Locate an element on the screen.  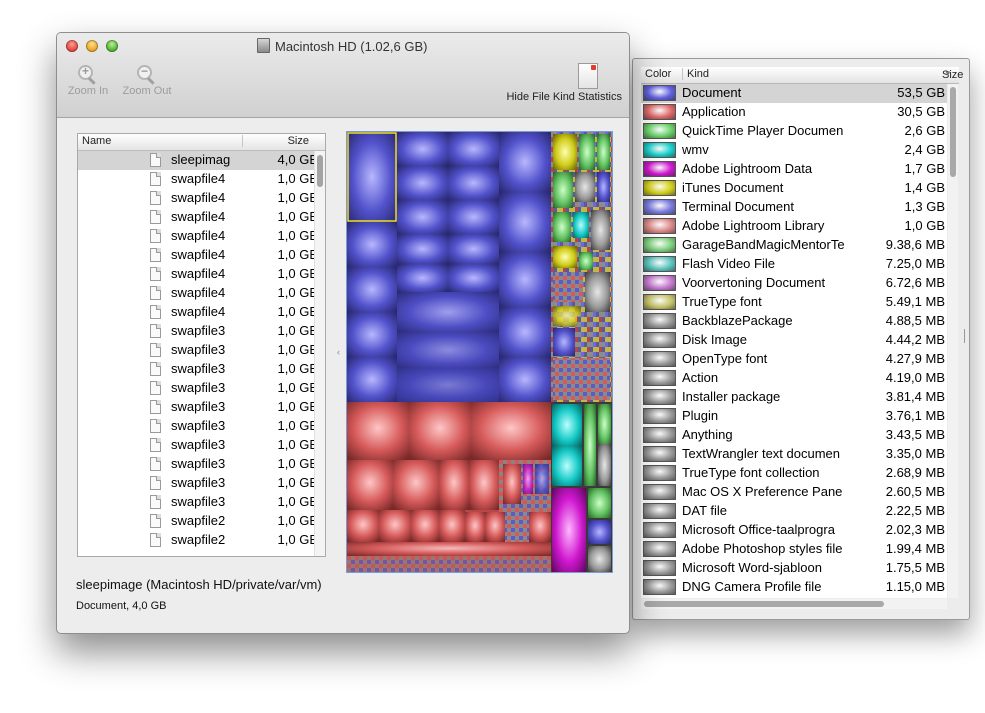
kind-list-row: TrueType font 5.49,1 MB is located at coordinates (794, 302).